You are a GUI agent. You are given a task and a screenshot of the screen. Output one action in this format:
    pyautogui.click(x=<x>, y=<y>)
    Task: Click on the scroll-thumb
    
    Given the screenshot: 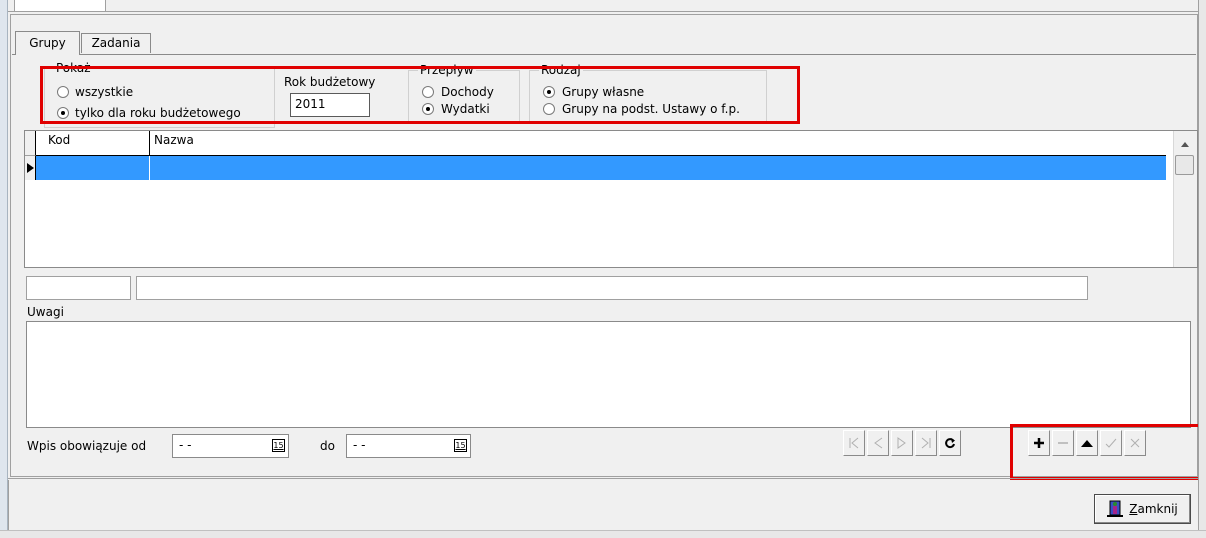 What is the action you would take?
    pyautogui.click(x=1184, y=165)
    